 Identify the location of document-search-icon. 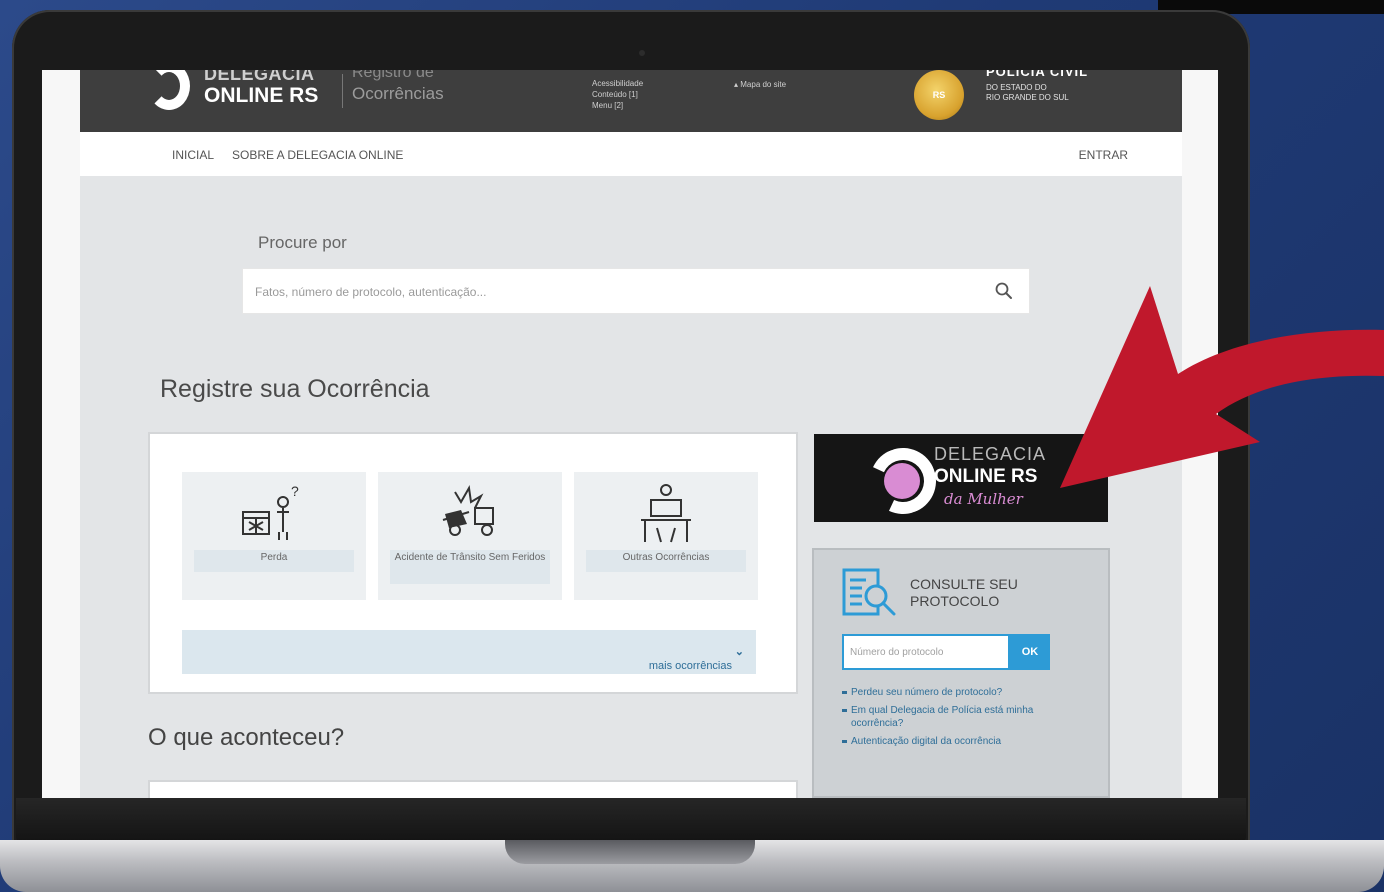
(869, 592).